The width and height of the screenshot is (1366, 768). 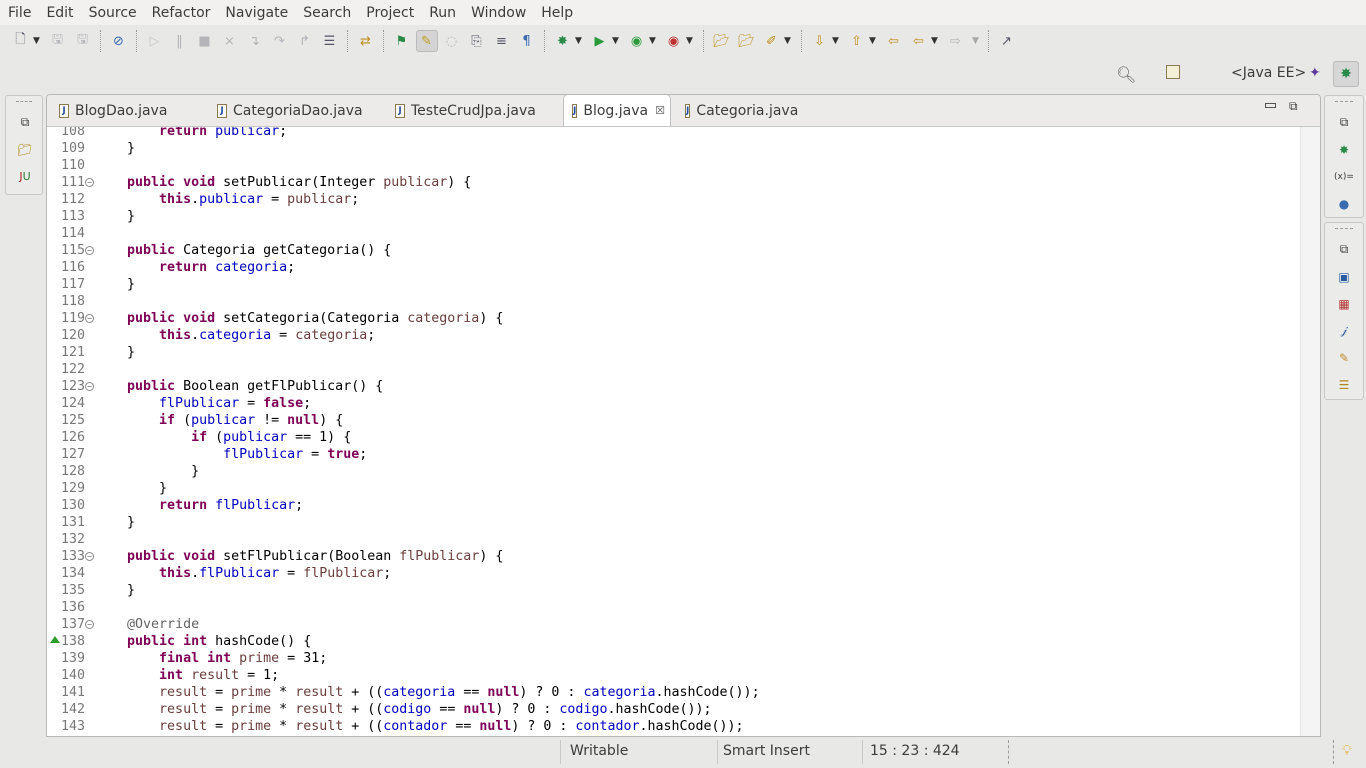 What do you see at coordinates (1293, 106) in the screenshot?
I see `maximize-icon: ⧉` at bounding box center [1293, 106].